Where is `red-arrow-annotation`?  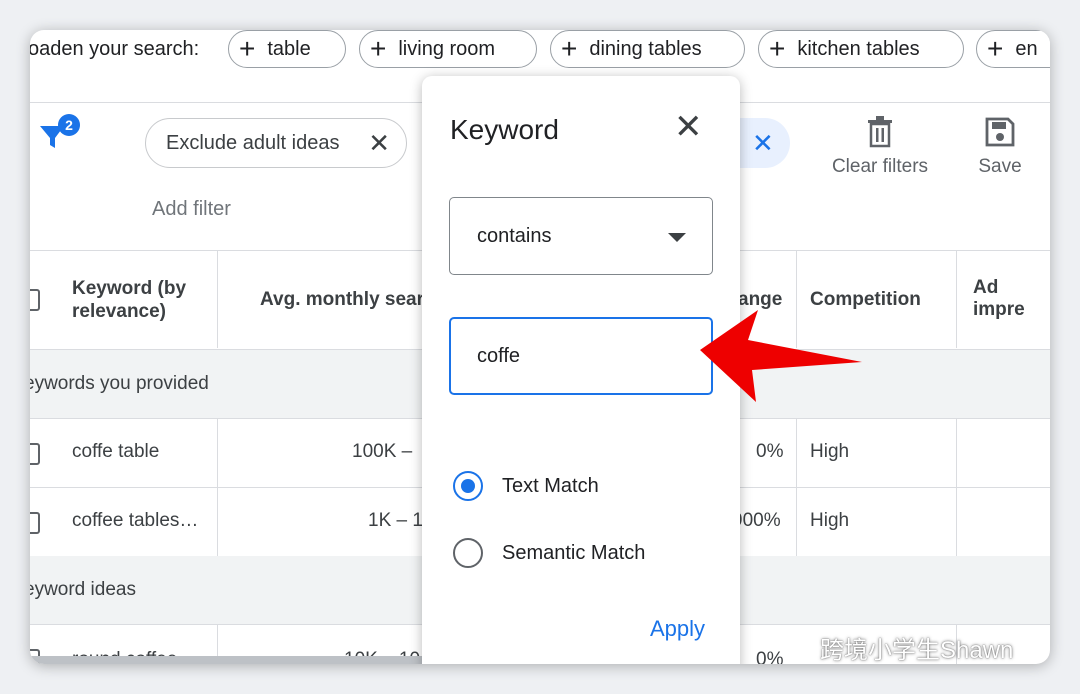
red-arrow-annotation is located at coordinates (781, 356).